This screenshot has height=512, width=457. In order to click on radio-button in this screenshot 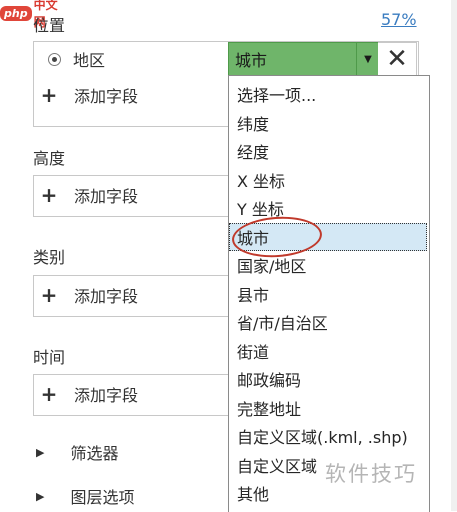, I will do `click(54, 59)`.